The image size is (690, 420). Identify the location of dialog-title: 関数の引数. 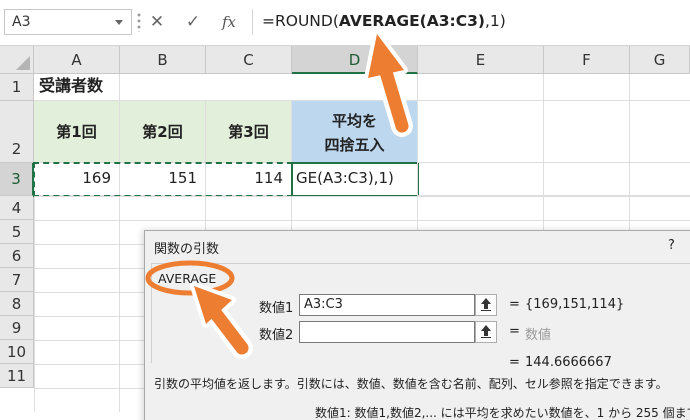
(187, 249).